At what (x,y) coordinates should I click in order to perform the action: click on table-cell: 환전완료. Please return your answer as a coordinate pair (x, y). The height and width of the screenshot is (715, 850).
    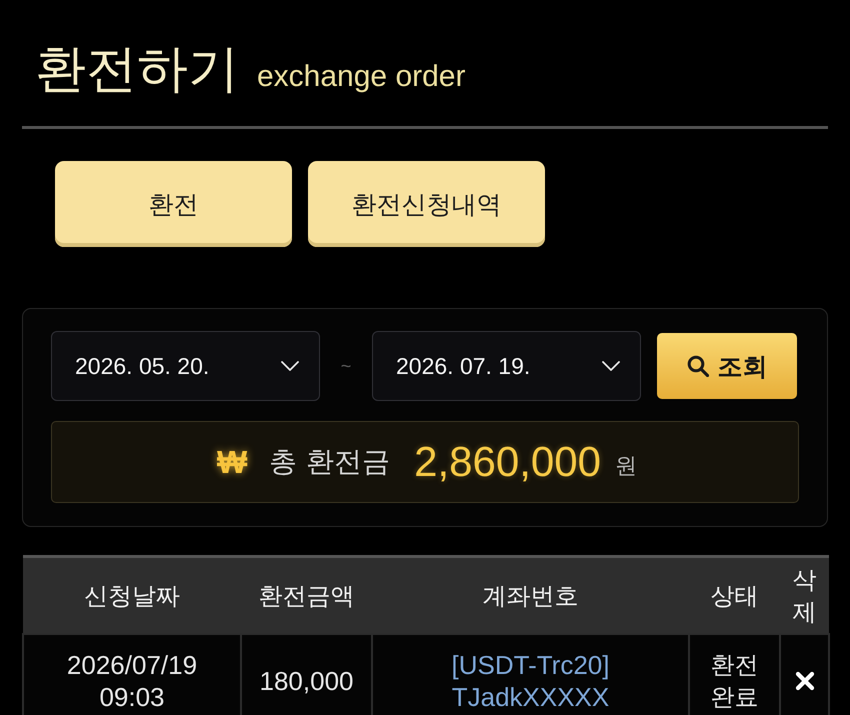
    Looking at the image, I should click on (734, 674).